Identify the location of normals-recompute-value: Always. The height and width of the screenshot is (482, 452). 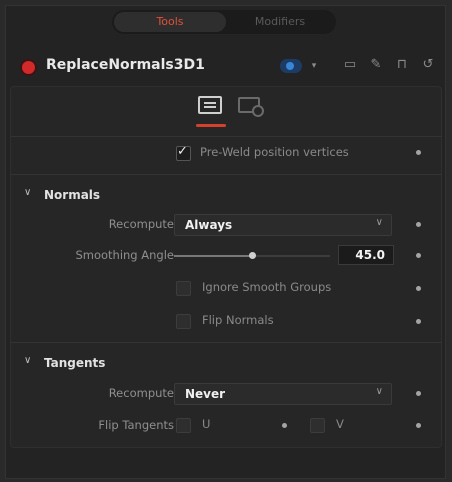
(209, 225).